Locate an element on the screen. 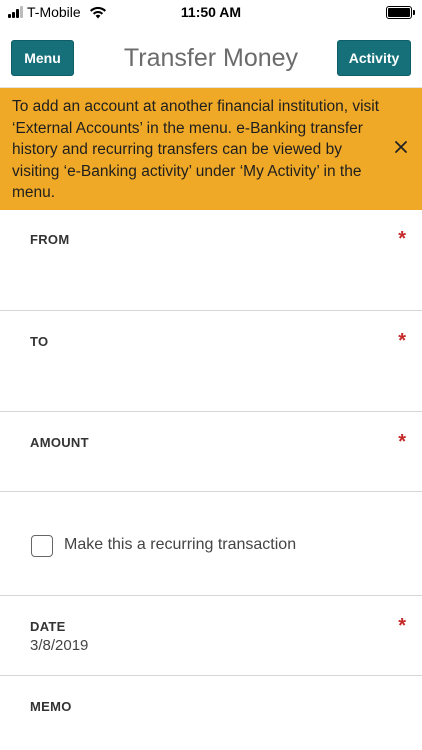 The image size is (422, 750). memo-field: MEMO is located at coordinates (211, 713).